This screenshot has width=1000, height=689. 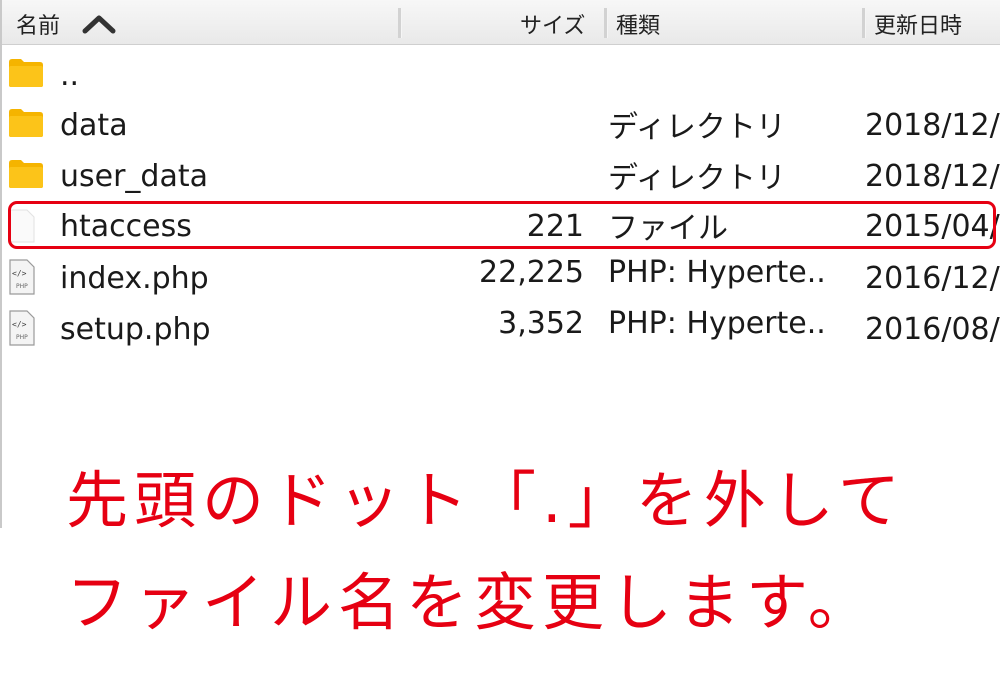 I want to click on file-row-data: data ディレクトリ 2018/12/3, so click(x=501, y=126).